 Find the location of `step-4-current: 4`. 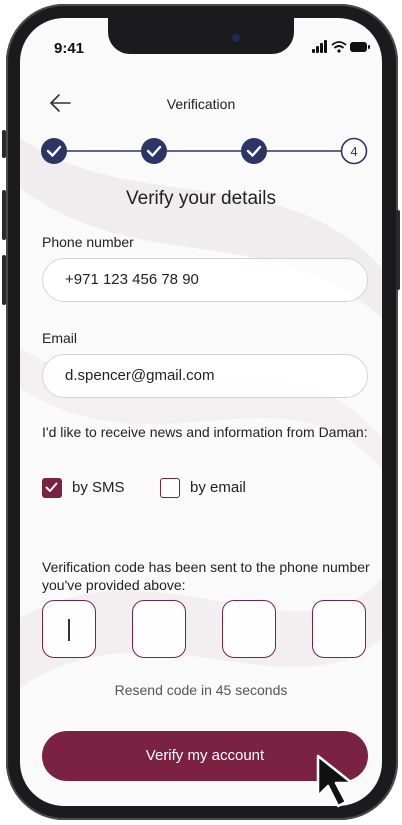

step-4-current: 4 is located at coordinates (354, 151).